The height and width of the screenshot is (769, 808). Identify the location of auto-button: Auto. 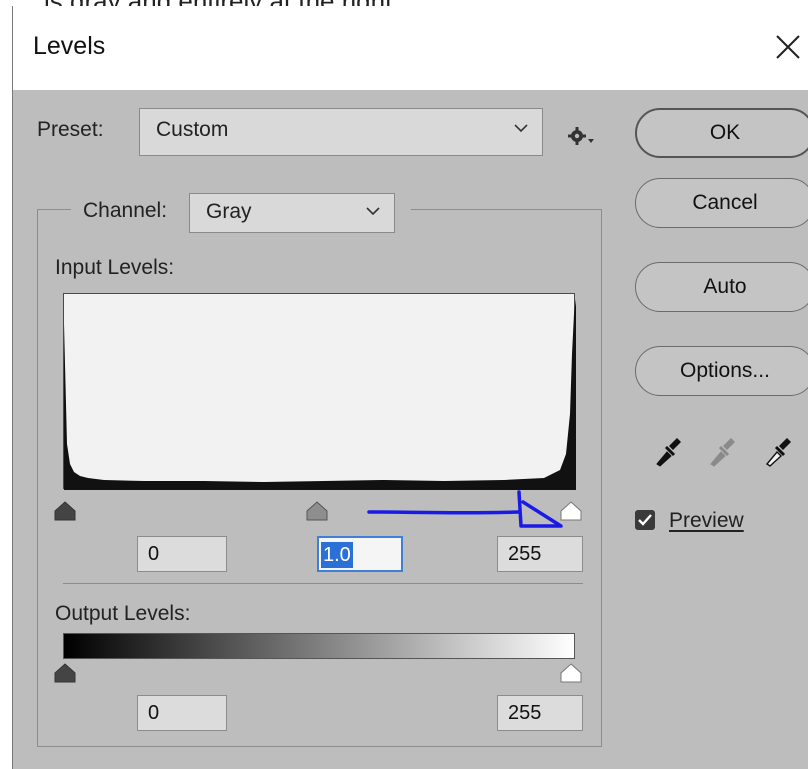
(721, 287).